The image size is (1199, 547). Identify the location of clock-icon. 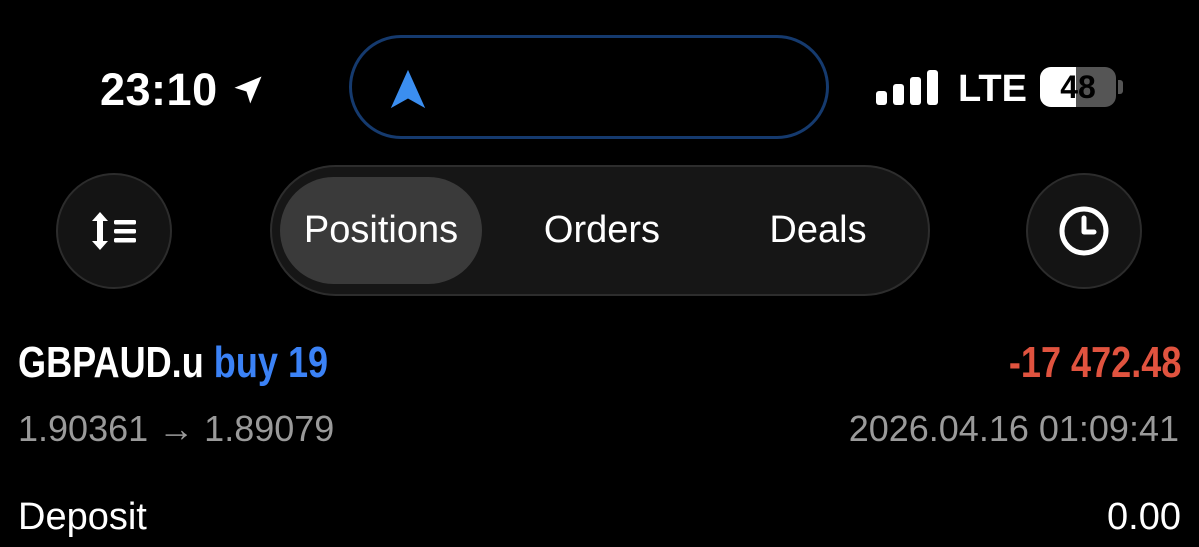
(1084, 231).